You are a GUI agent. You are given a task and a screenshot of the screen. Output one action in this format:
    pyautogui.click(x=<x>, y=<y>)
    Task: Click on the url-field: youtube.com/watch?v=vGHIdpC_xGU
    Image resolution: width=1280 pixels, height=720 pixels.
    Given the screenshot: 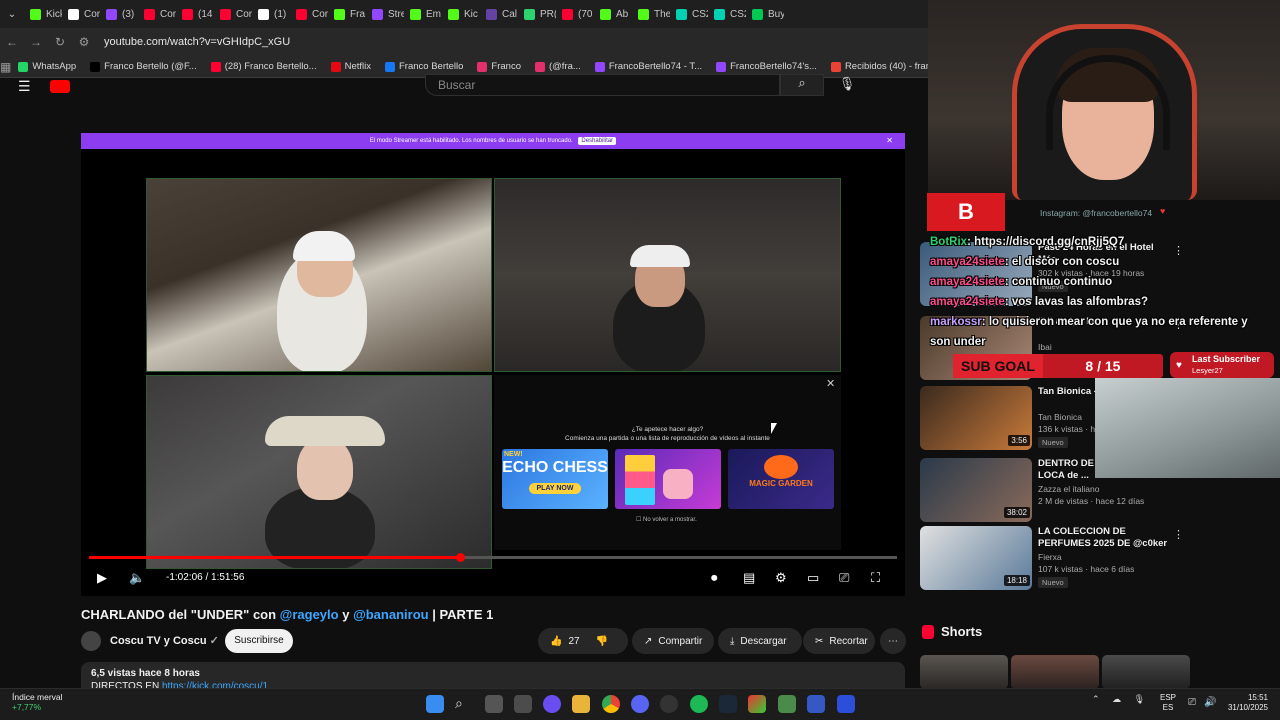 What is the action you would take?
    pyautogui.click(x=197, y=42)
    